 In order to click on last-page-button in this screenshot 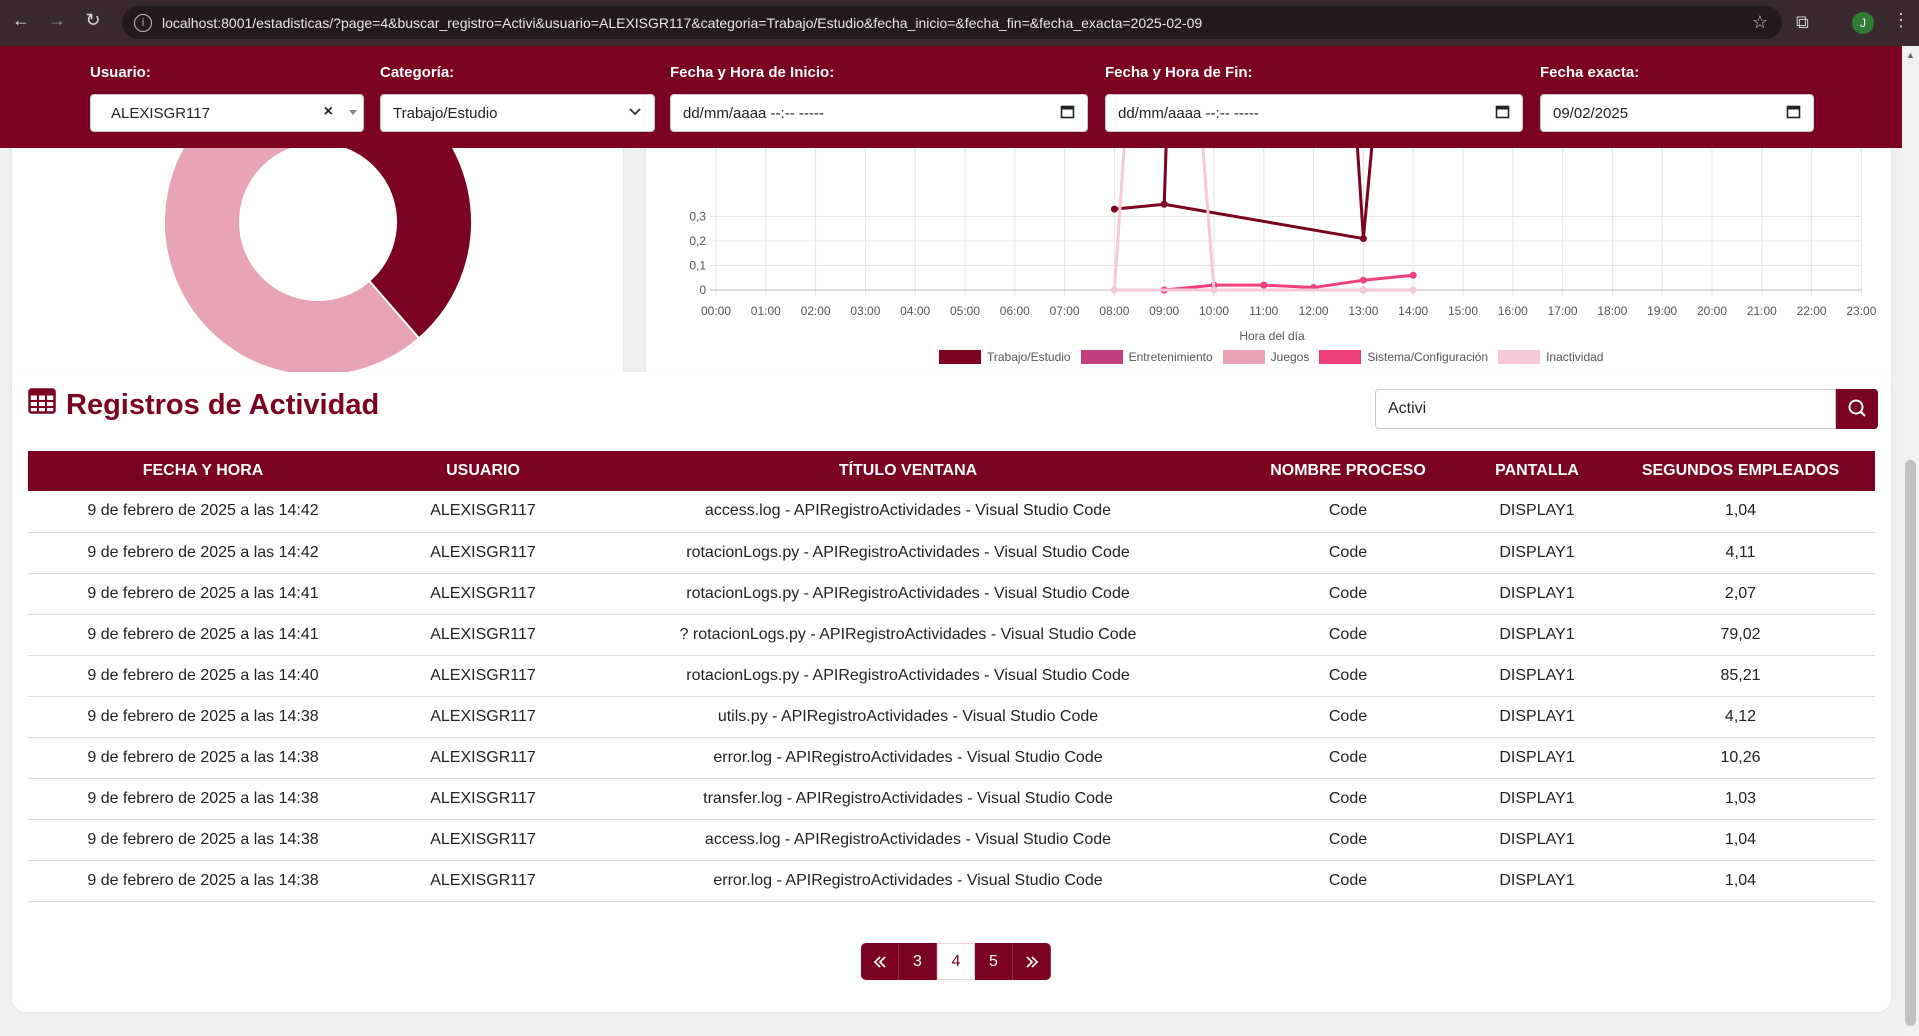, I will do `click(1032, 961)`.